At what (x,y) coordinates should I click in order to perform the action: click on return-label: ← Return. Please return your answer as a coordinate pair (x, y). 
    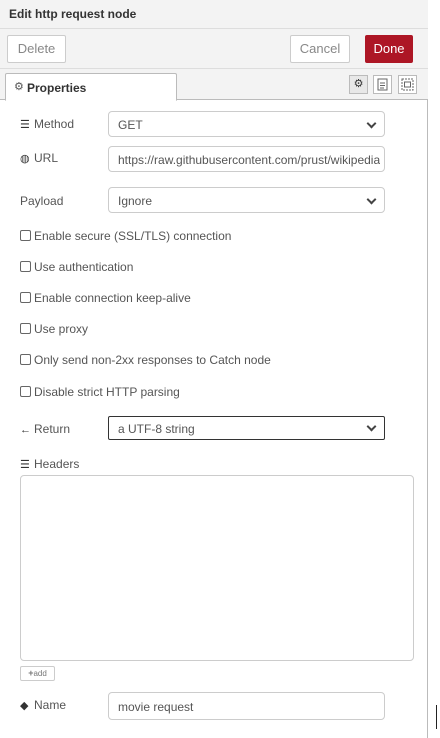
    Looking at the image, I should click on (45, 429).